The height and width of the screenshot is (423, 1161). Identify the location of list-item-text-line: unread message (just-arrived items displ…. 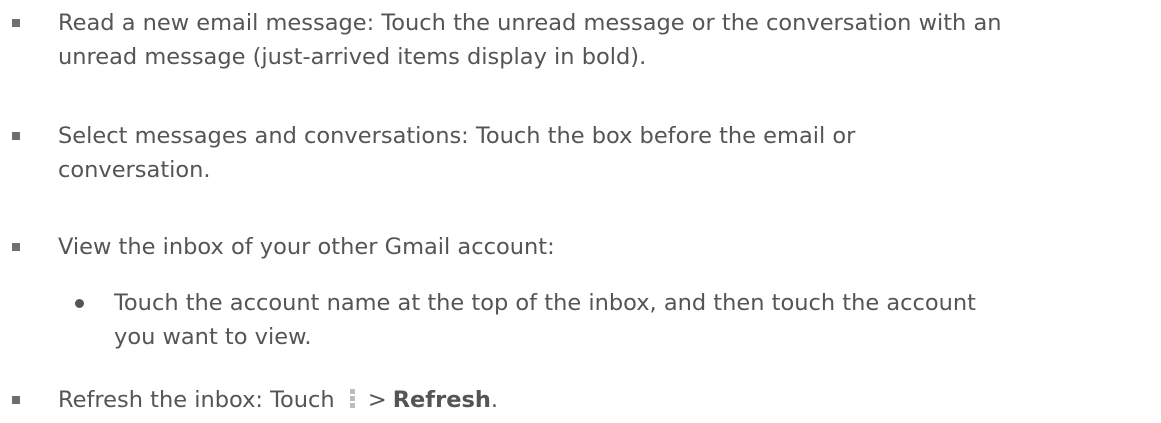
(352, 57).